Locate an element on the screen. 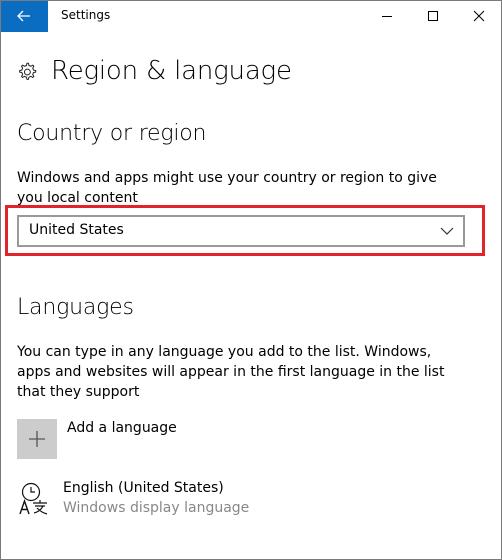  language-icon is located at coordinates (33, 498).